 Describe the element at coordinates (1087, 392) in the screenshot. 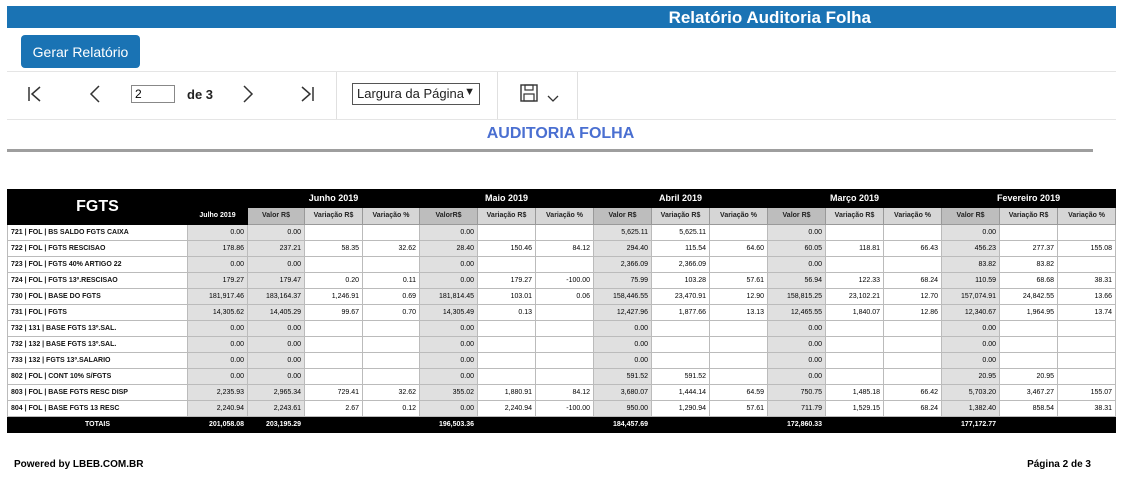

I see `table-cell: 155.07` at that location.